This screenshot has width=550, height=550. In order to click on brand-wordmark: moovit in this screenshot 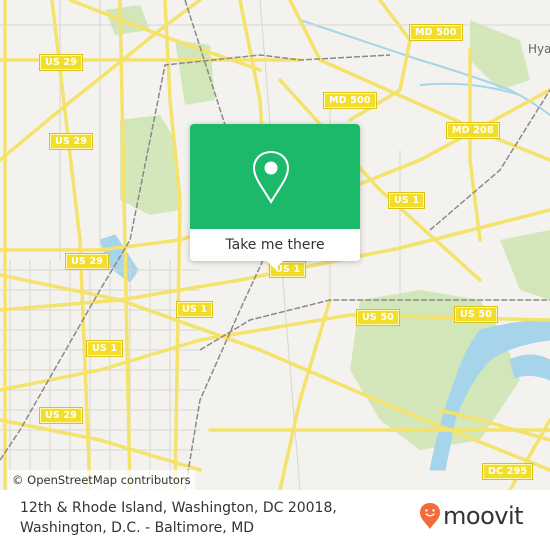, I will do `click(483, 516)`.